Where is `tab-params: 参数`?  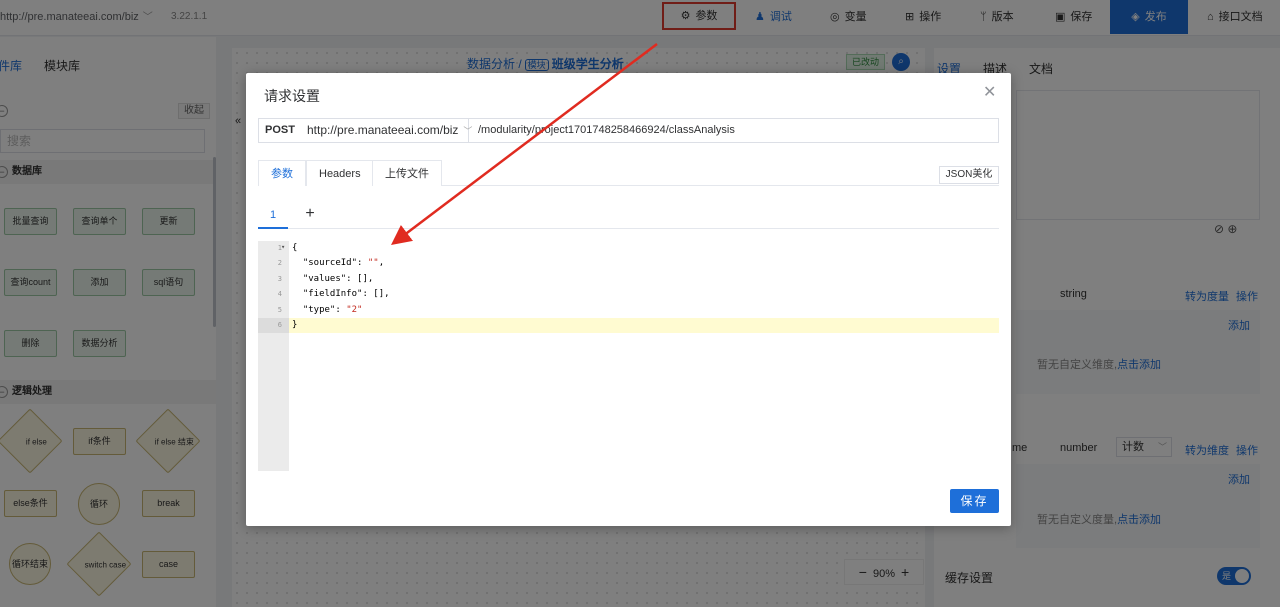
tab-params: 参数 is located at coordinates (282, 173).